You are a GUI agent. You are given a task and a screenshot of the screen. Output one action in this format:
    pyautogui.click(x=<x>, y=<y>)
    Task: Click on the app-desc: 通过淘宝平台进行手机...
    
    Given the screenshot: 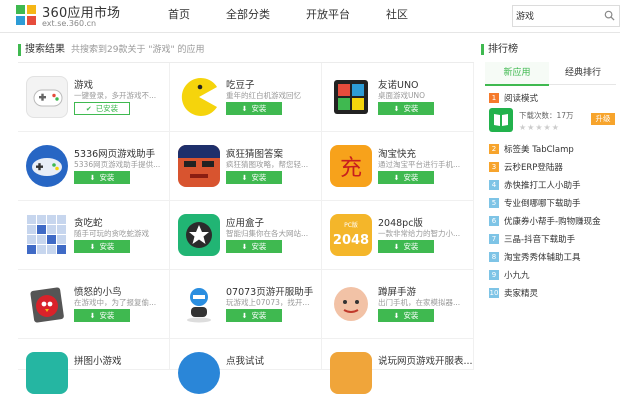 What is the action you would take?
    pyautogui.click(x=419, y=164)
    